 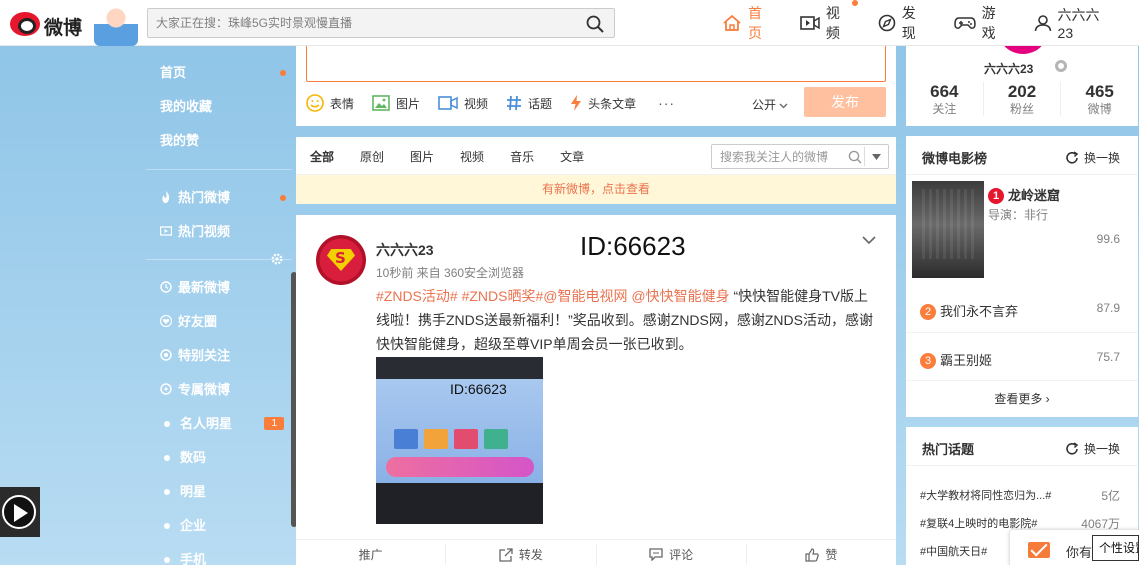 I want to click on see-more-link: 查看更多 ›, so click(x=1022, y=398).